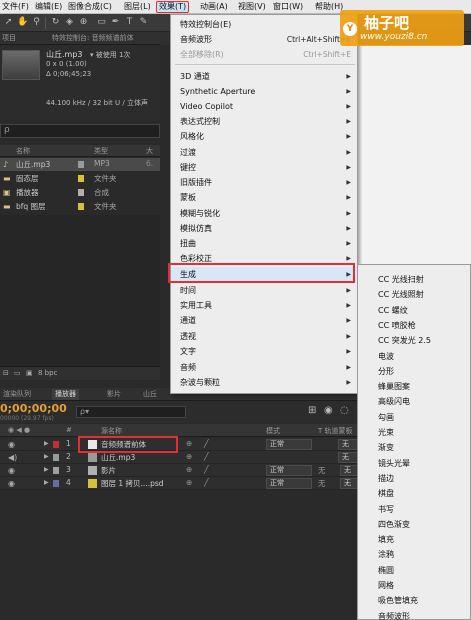 The width and height of the screenshot is (471, 620). I want to click on tab-render-queue: 渲染队列, so click(17, 394).